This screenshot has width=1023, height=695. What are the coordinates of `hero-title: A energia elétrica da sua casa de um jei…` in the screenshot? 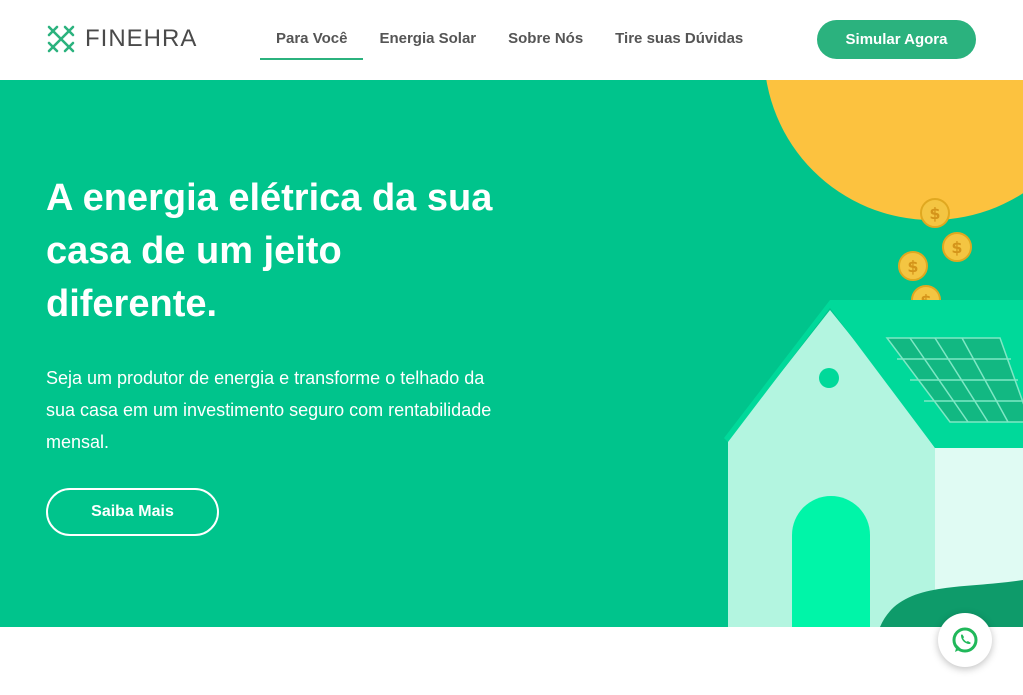 It's located at (269, 251).